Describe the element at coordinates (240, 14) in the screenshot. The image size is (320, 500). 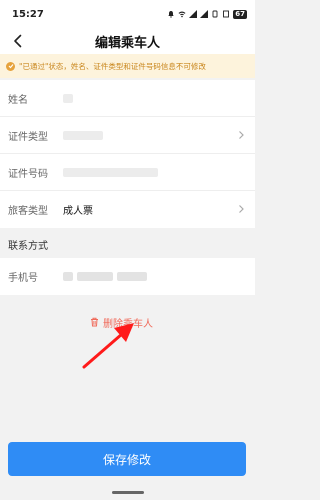
I see `battery-indicator: 67` at that location.